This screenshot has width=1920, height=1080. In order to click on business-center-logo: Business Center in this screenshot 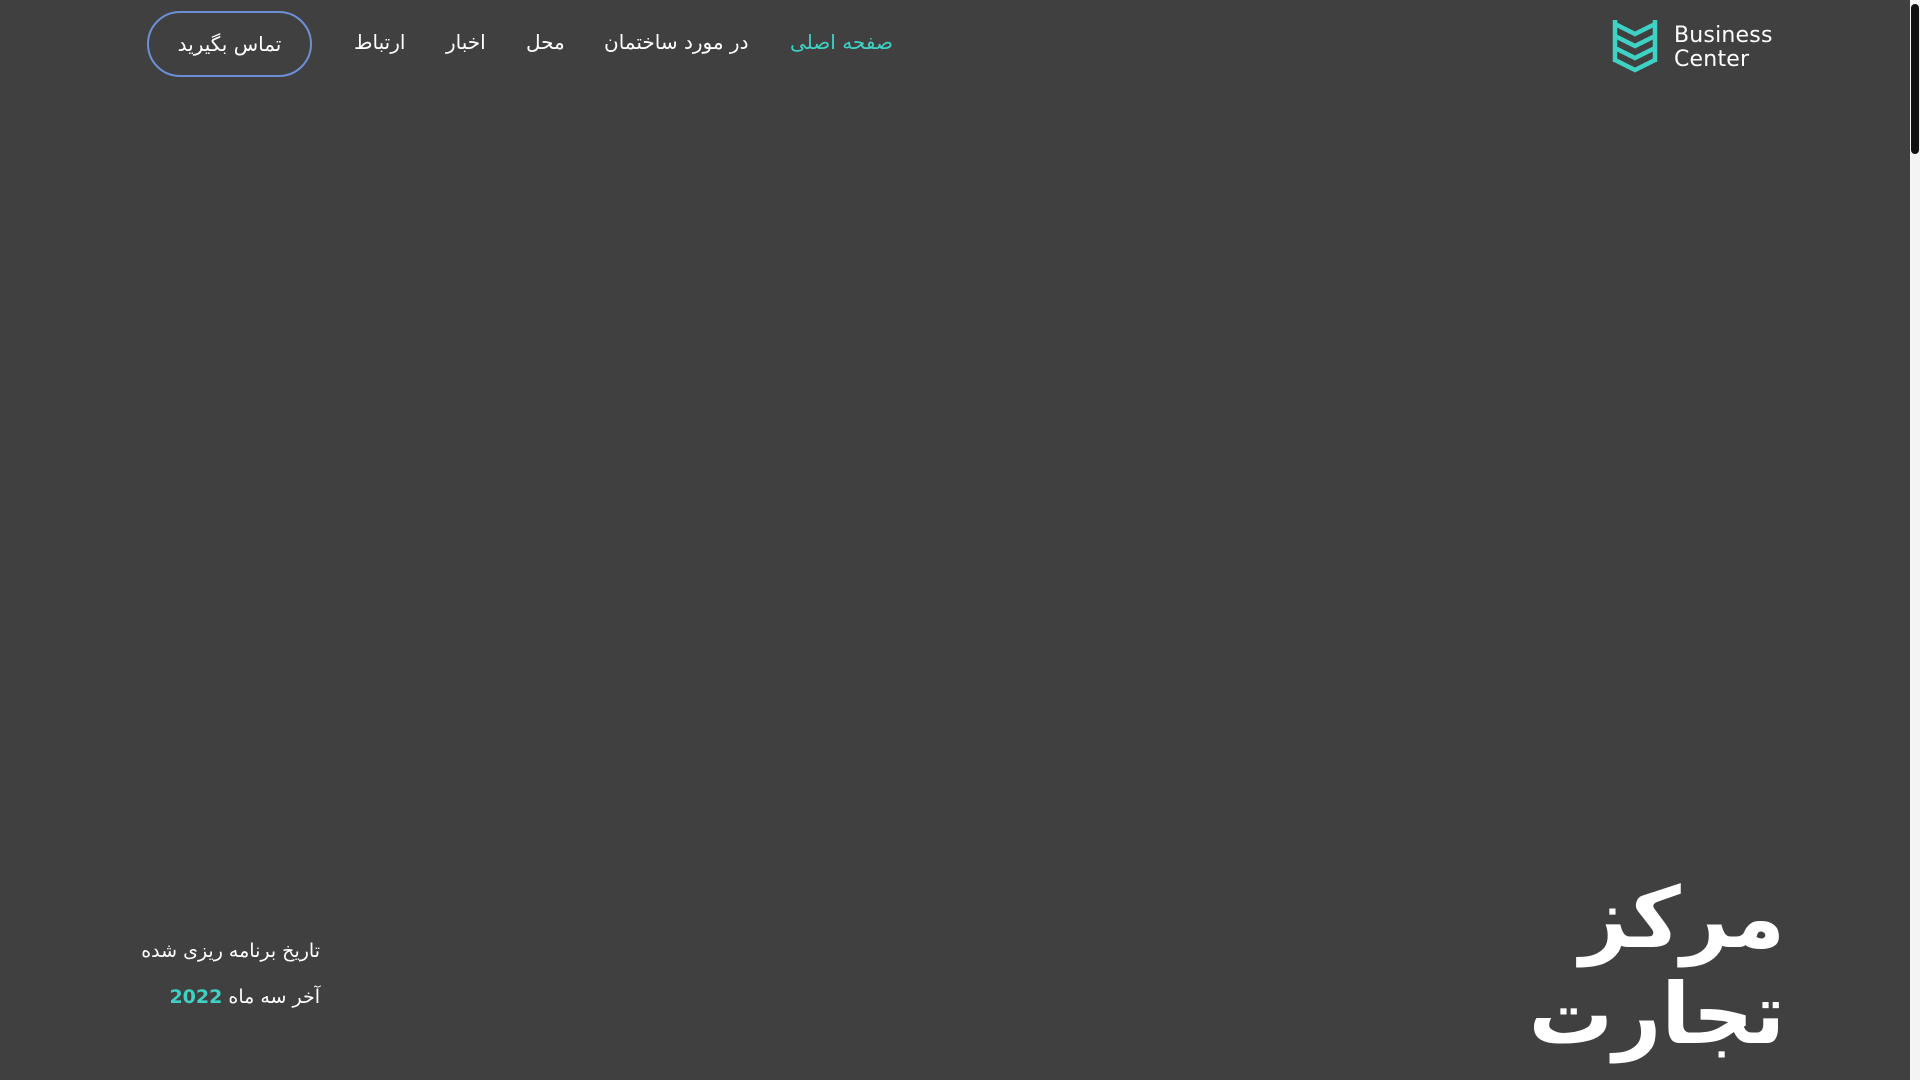, I will do `click(1694, 48)`.